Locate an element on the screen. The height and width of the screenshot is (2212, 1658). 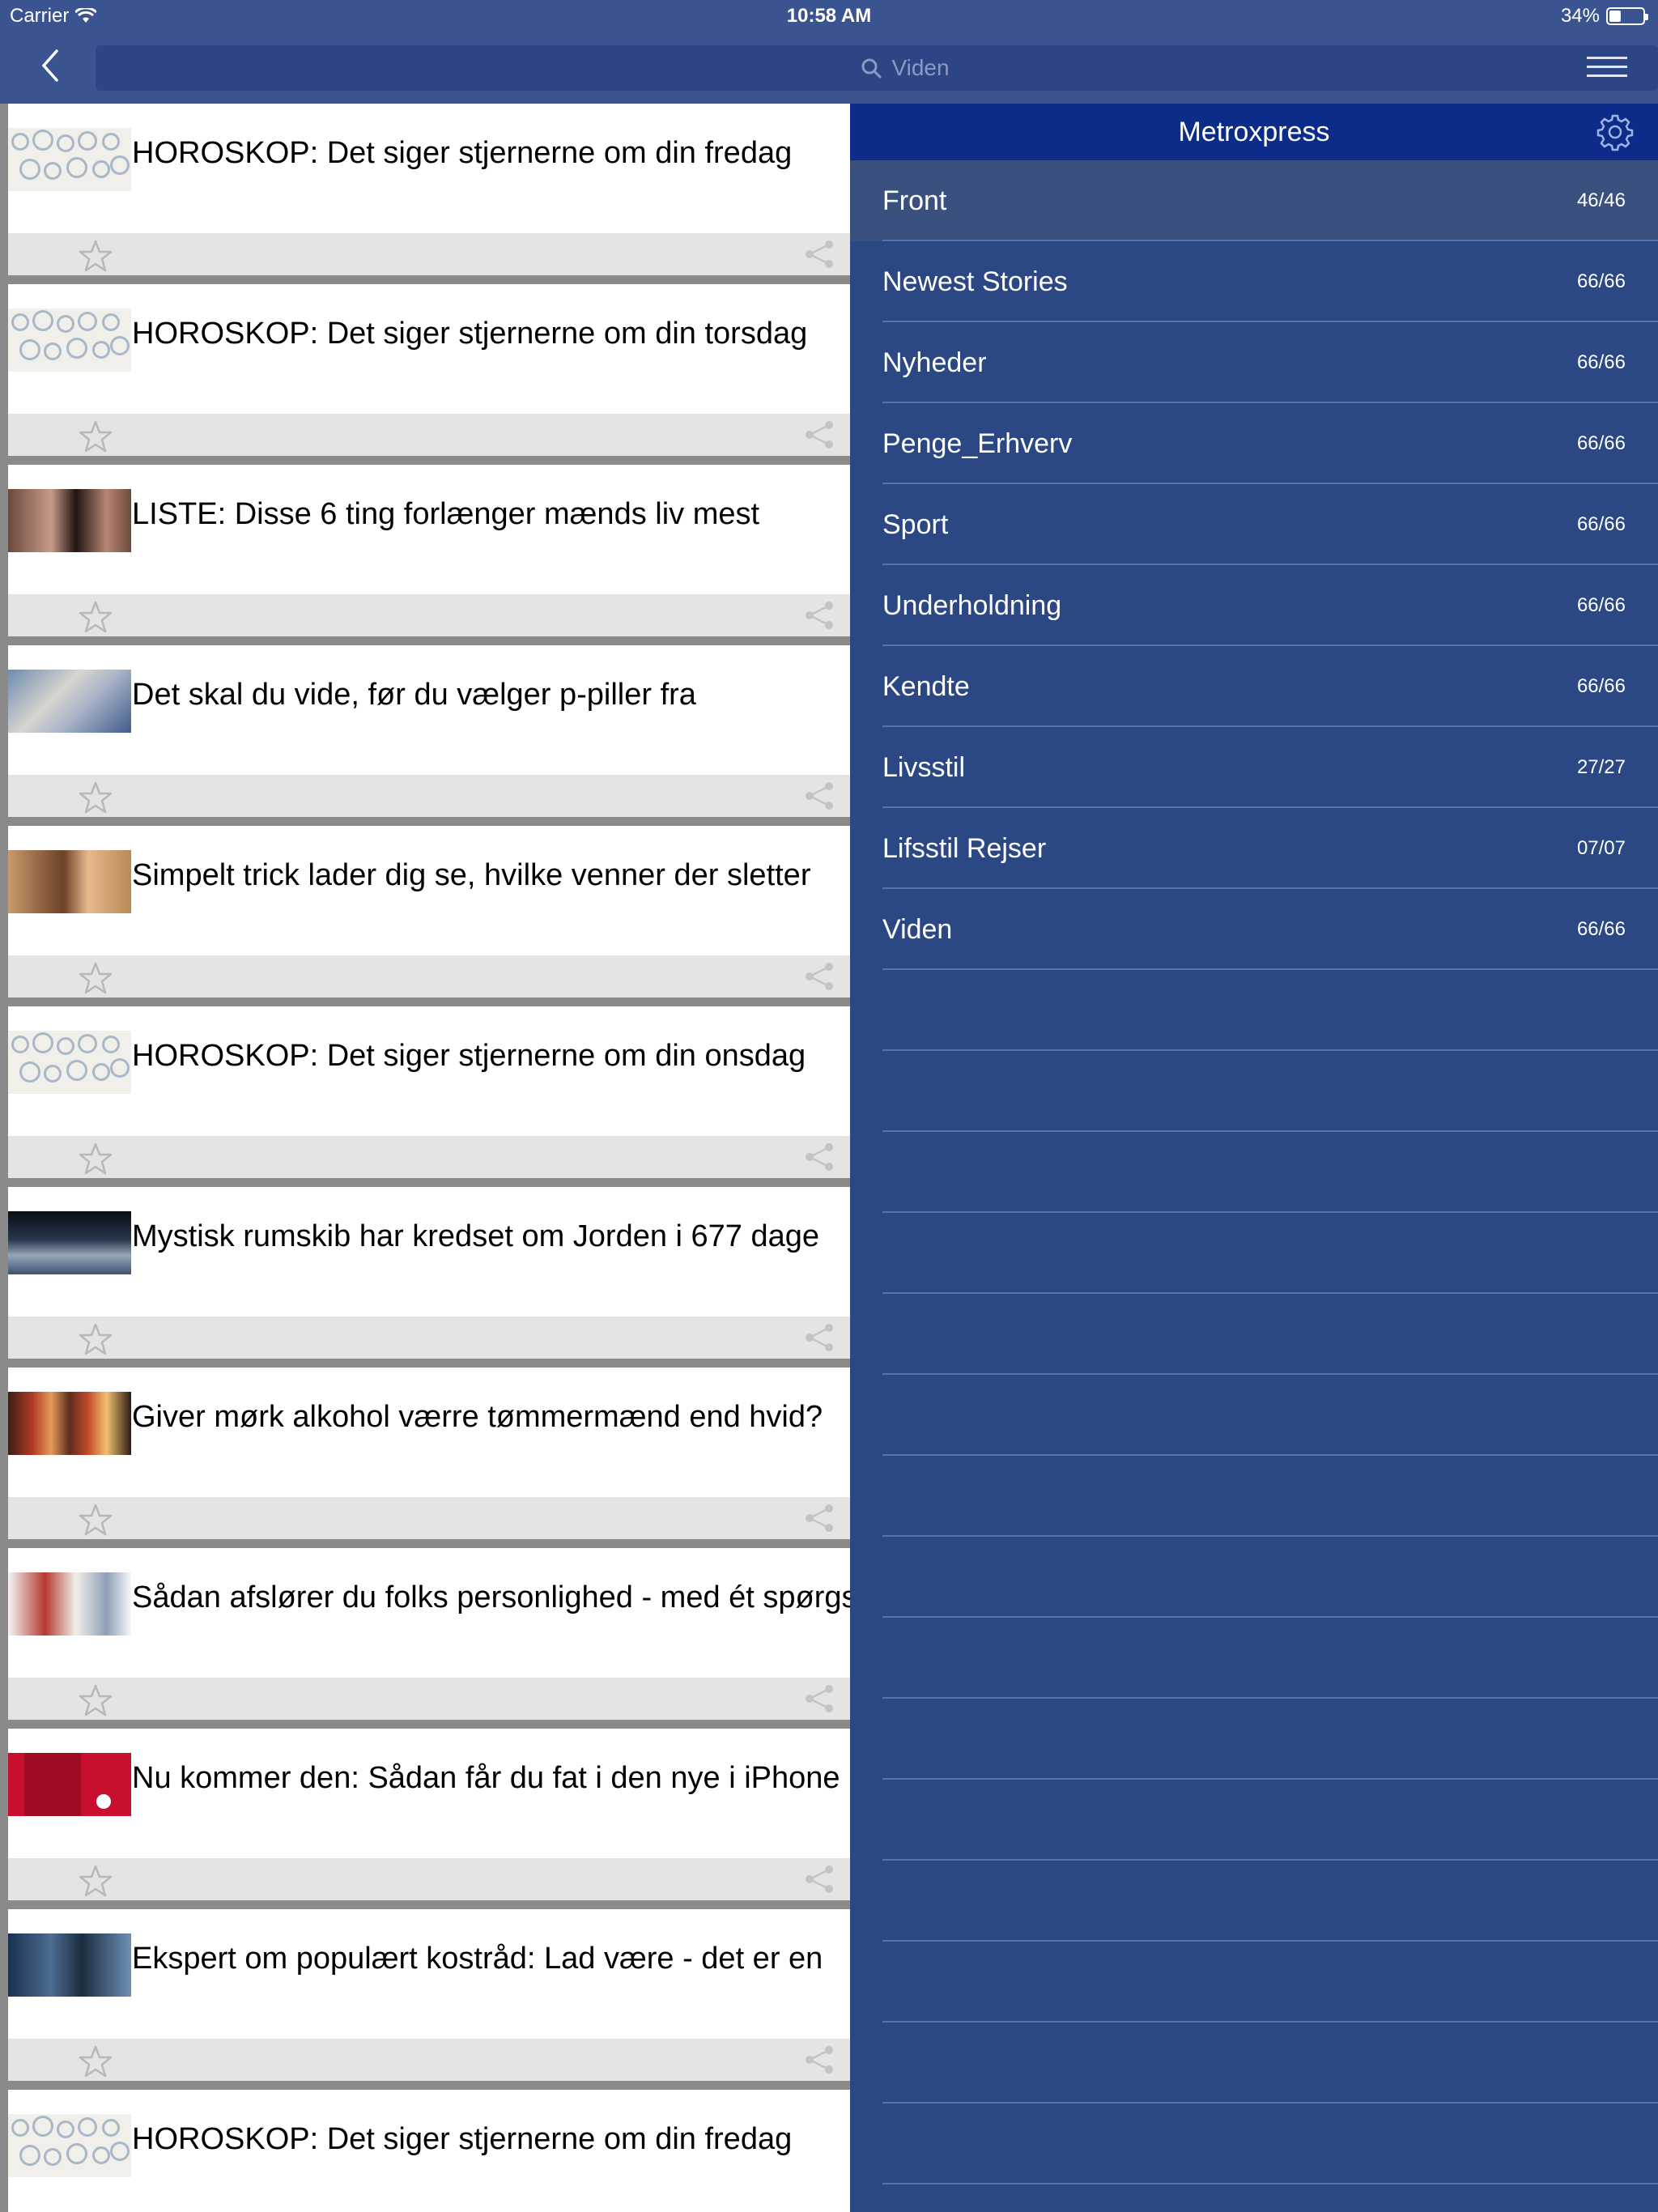
battery-icon is located at coordinates (1627, 16).